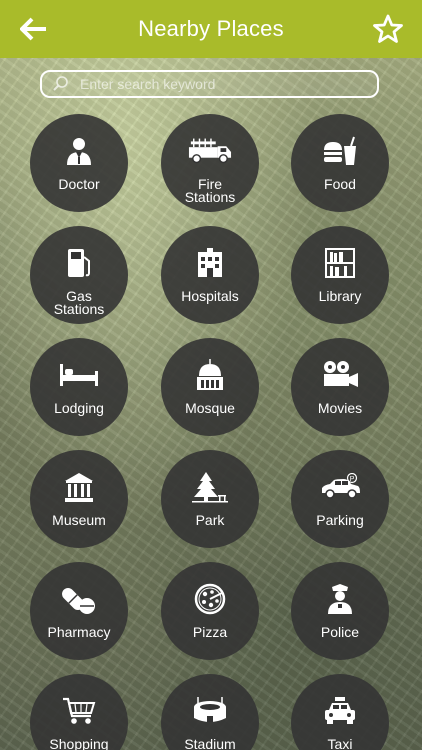 This screenshot has height=750, width=422. What do you see at coordinates (340, 632) in the screenshot?
I see `category-label: Police` at bounding box center [340, 632].